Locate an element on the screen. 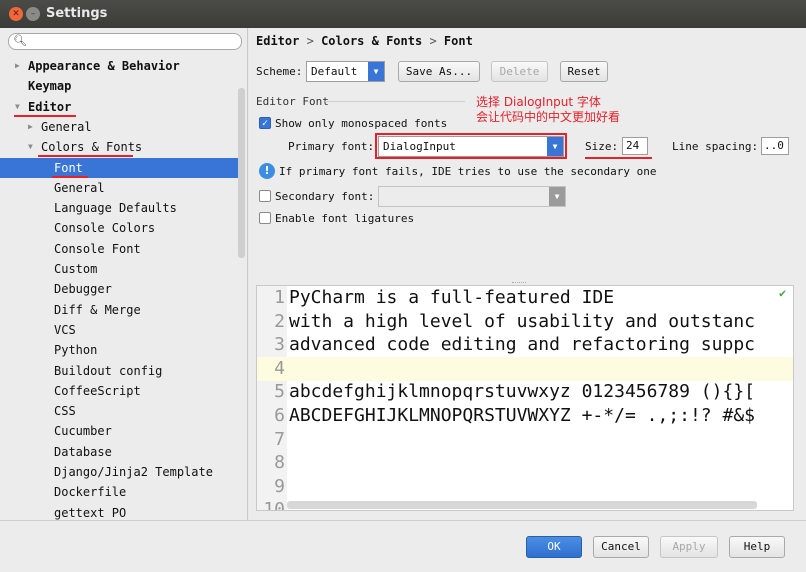 The height and width of the screenshot is (572, 806). tree-item-label: Debugger is located at coordinates (83, 289).